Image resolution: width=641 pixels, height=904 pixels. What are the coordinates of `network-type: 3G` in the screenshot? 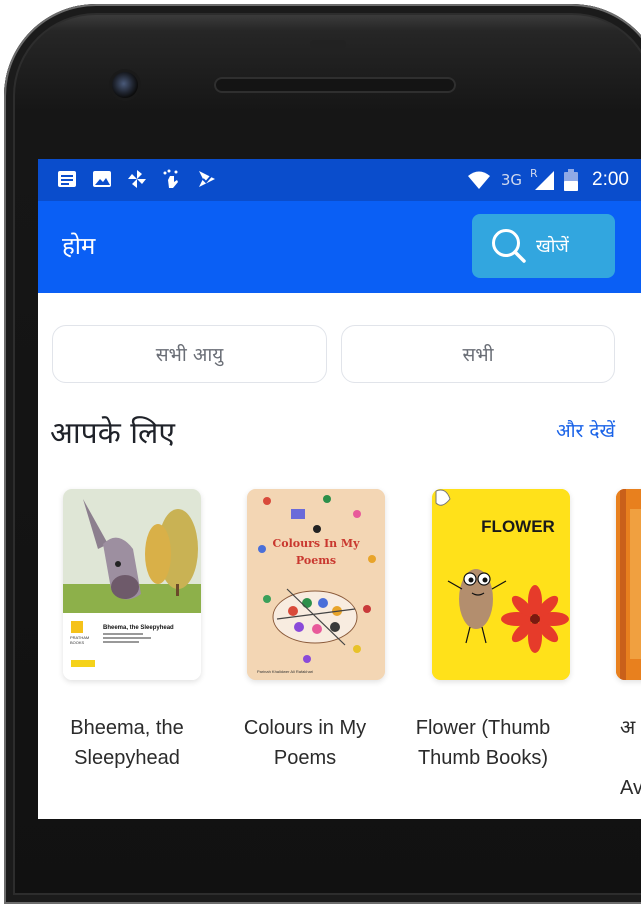 It's located at (511, 180).